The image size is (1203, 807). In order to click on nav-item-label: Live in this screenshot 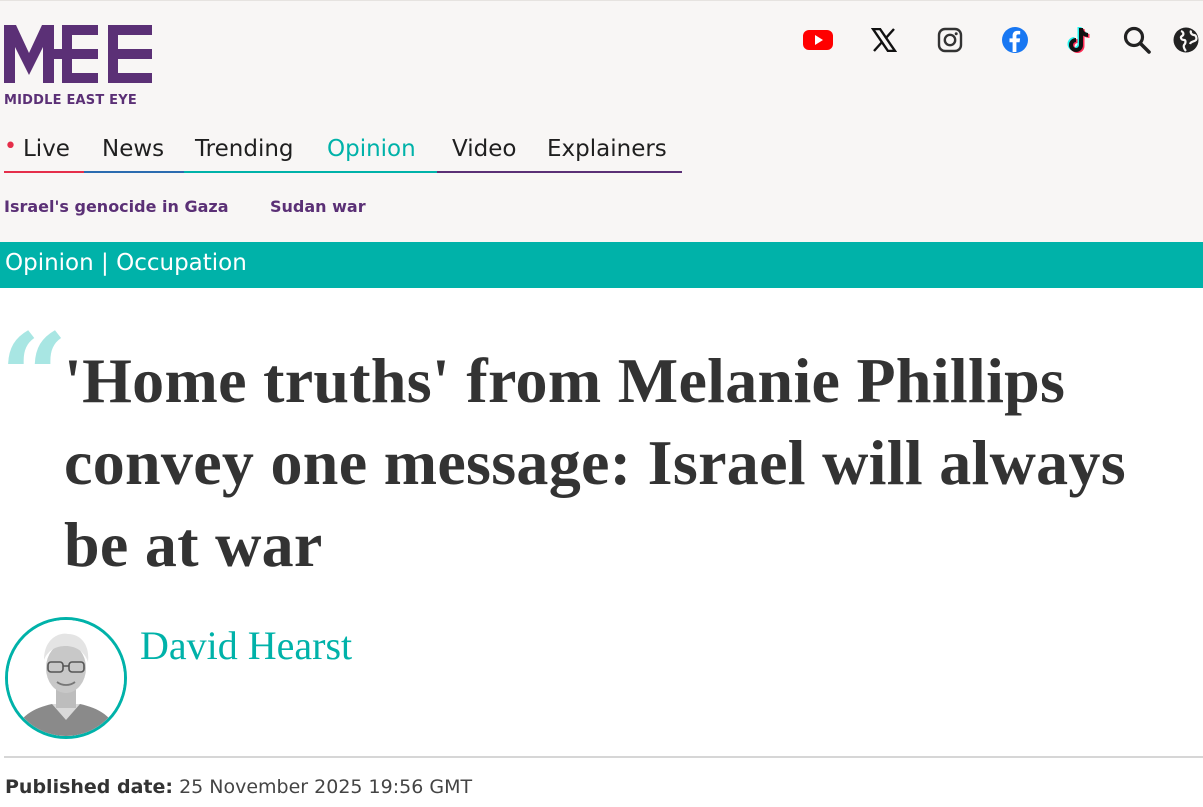, I will do `click(46, 149)`.